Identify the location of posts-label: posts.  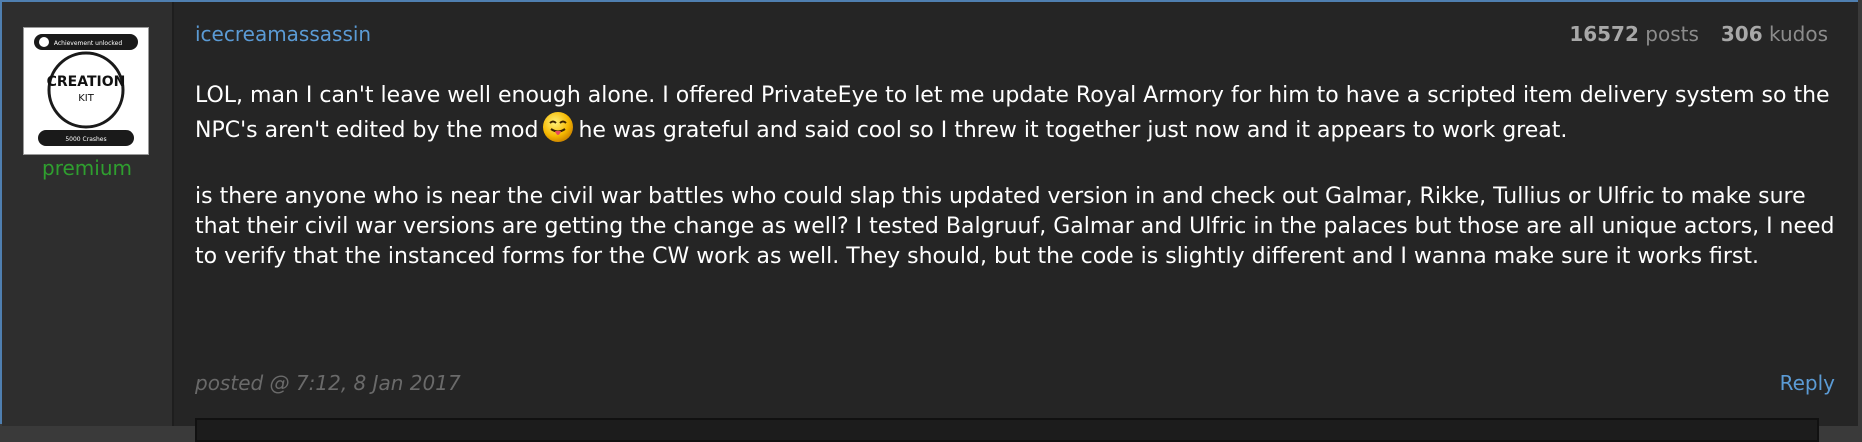
(1672, 34).